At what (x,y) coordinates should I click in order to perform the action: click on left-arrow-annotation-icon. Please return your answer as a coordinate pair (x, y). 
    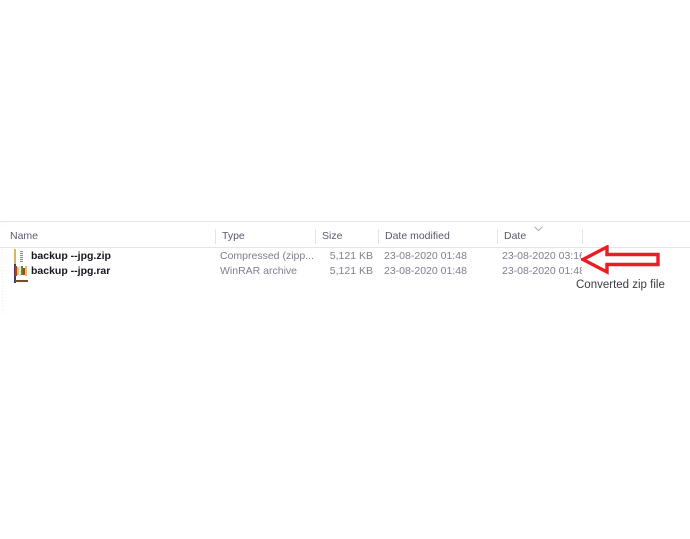
    Looking at the image, I should click on (621, 260).